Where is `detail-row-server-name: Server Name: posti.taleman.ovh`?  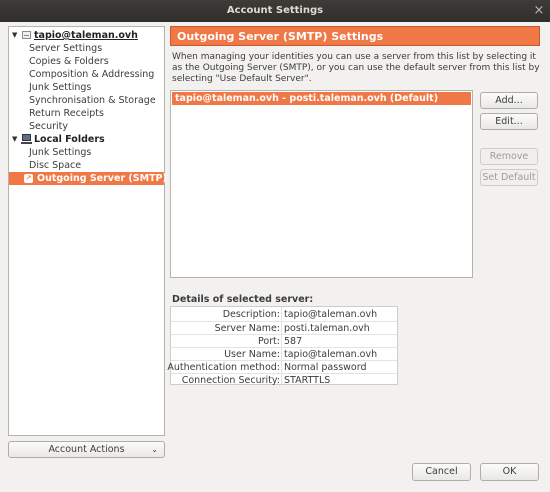
detail-row-server-name: Server Name: posti.taleman.ovh is located at coordinates (284, 327).